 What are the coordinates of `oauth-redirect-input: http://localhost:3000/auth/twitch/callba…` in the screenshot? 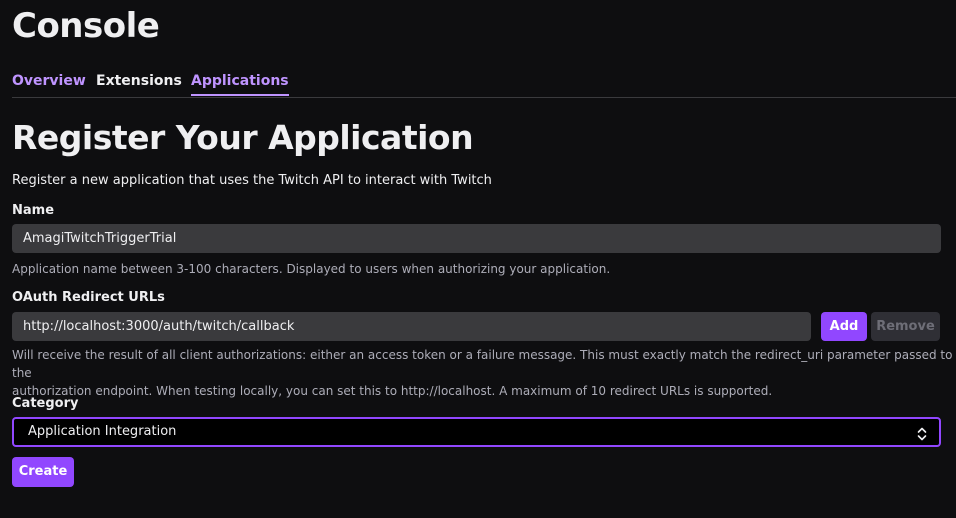 It's located at (411, 326).